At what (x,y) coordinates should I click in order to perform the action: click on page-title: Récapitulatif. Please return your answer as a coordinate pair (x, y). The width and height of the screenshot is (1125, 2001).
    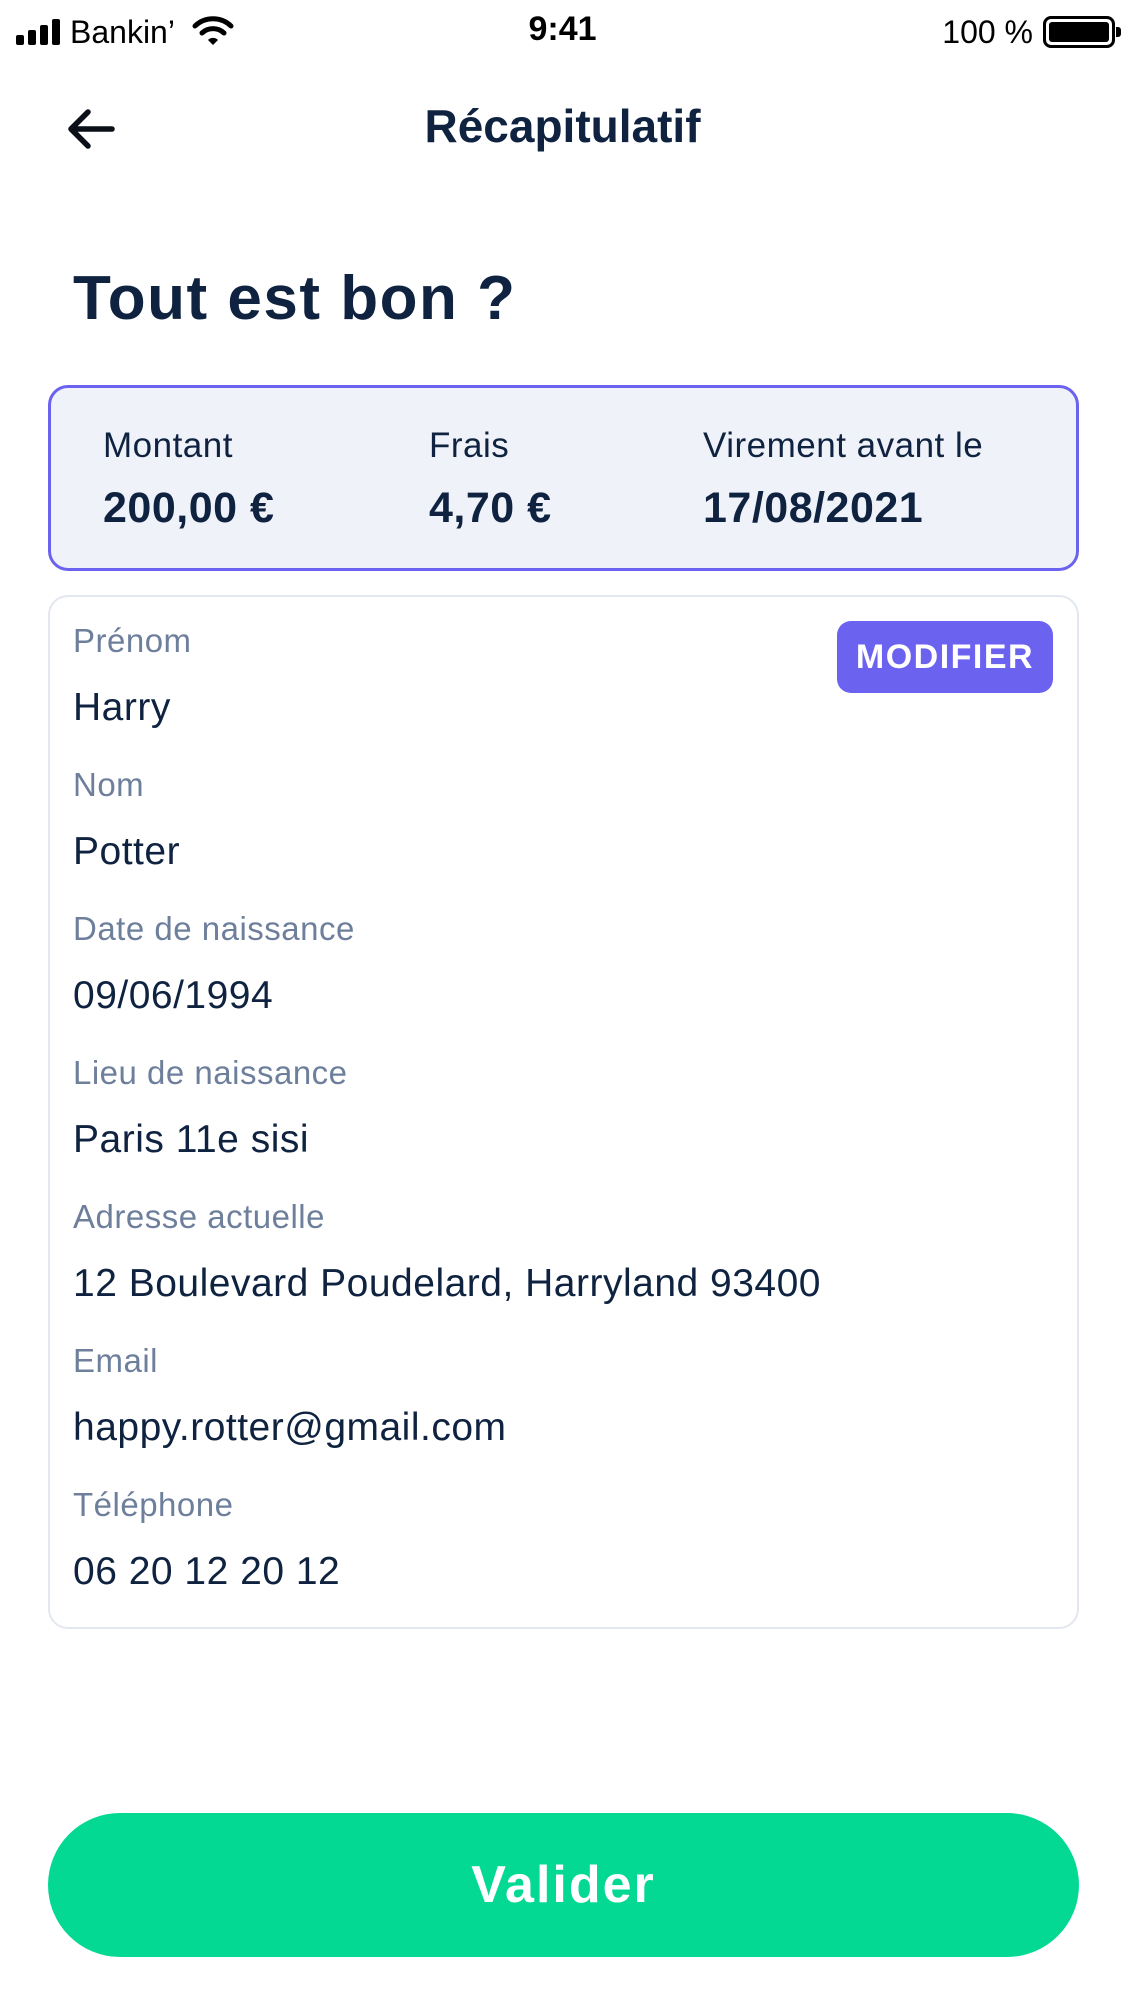
    Looking at the image, I should click on (562, 126).